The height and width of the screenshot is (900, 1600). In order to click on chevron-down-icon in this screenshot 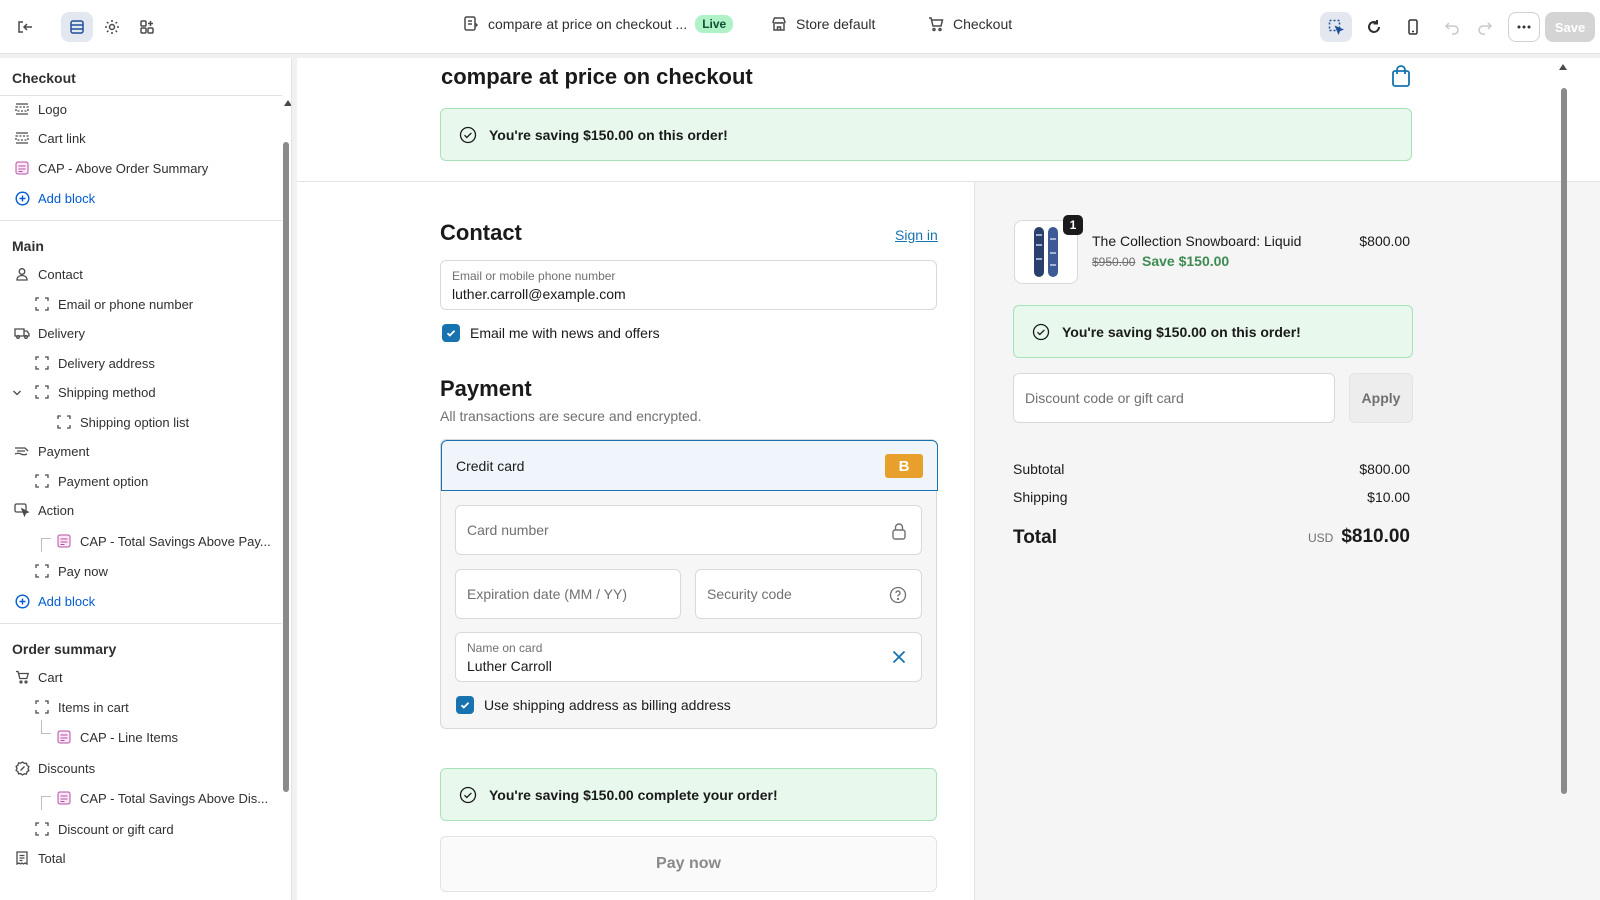, I will do `click(17, 393)`.